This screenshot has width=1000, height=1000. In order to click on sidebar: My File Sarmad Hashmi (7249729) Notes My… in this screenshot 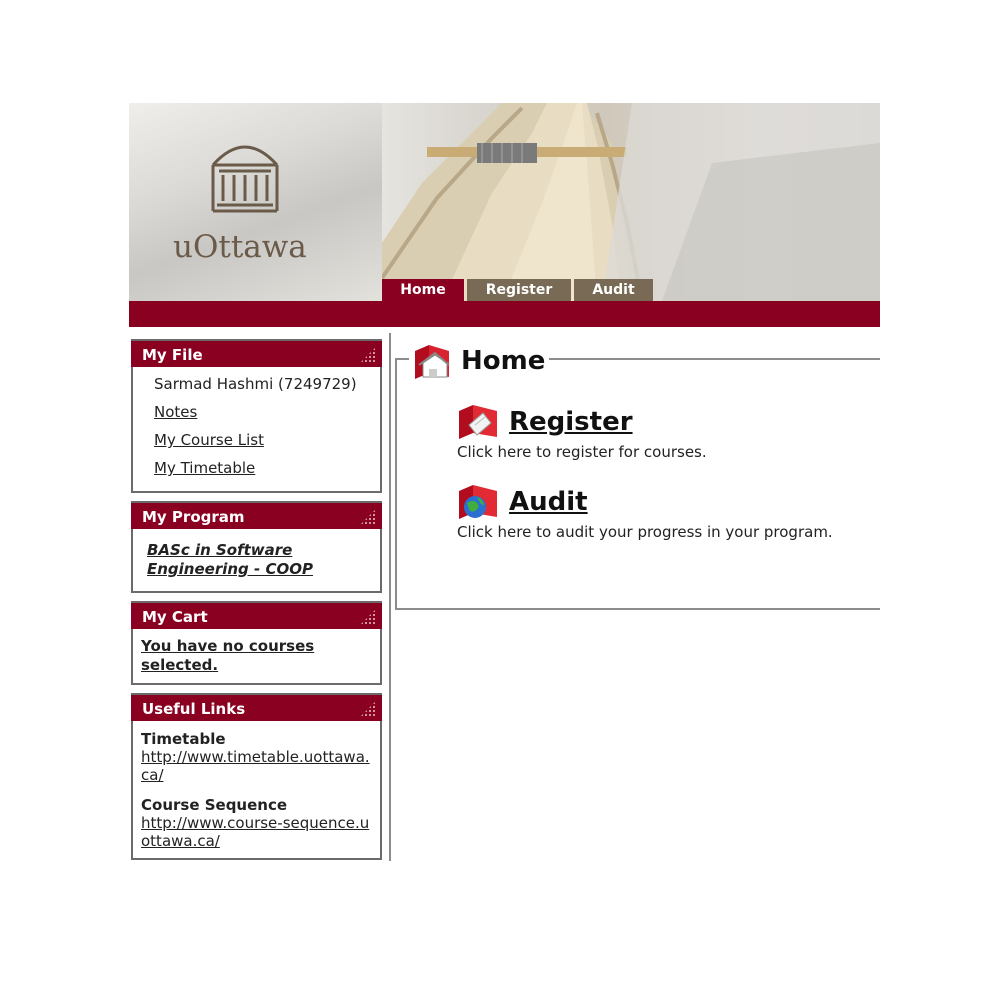, I will do `click(256, 603)`.